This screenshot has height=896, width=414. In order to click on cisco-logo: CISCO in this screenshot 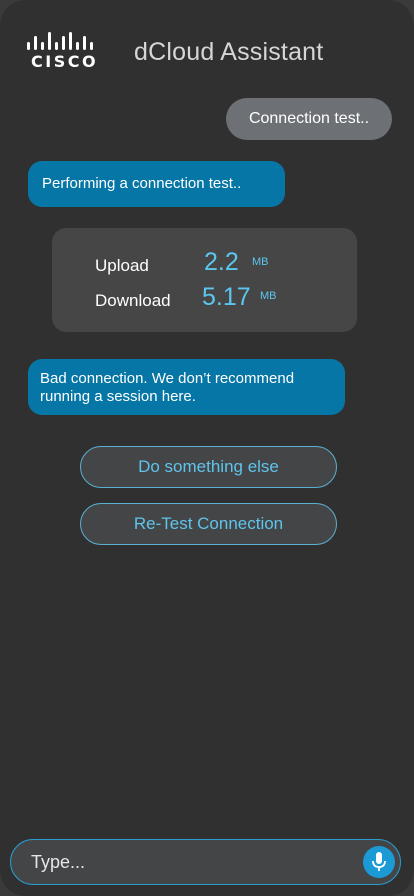, I will do `click(61, 51)`.